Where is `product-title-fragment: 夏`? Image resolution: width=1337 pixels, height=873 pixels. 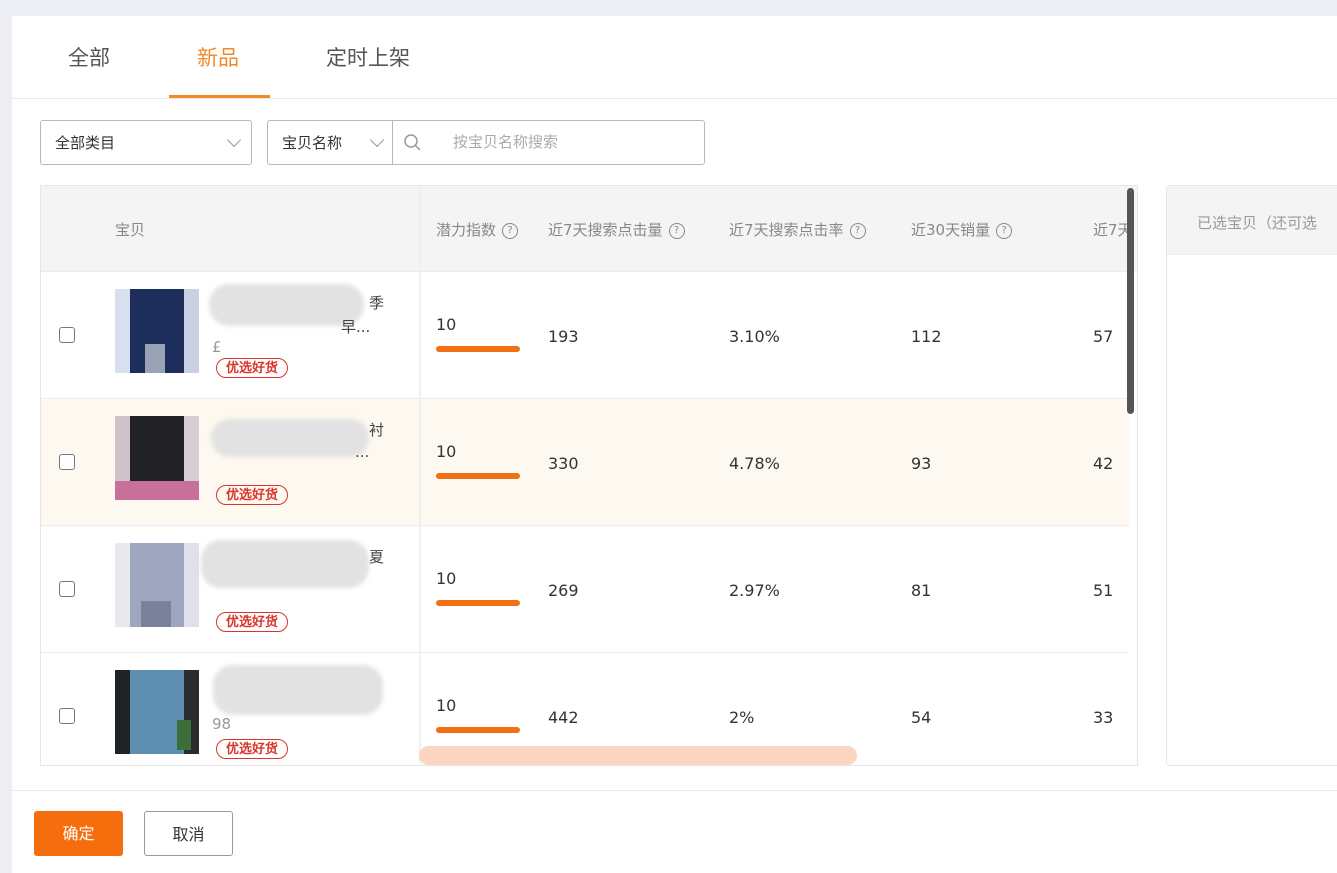
product-title-fragment: 夏 is located at coordinates (377, 557).